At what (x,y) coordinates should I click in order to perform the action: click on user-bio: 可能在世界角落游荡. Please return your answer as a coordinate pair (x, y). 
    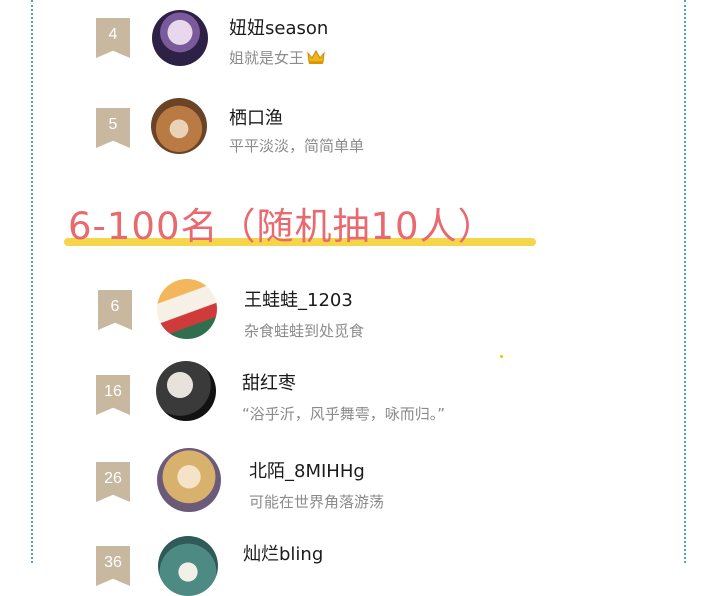
    Looking at the image, I should click on (317, 502).